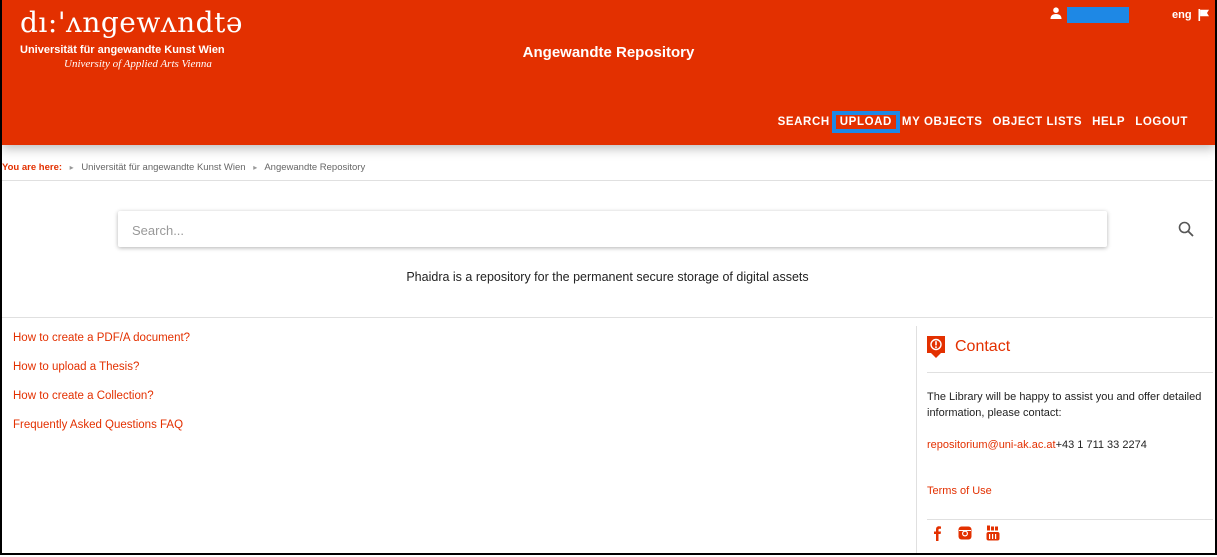  What do you see at coordinates (101, 340) in the screenshot?
I see `link-pdfa: How to create a PDF/A document?` at bounding box center [101, 340].